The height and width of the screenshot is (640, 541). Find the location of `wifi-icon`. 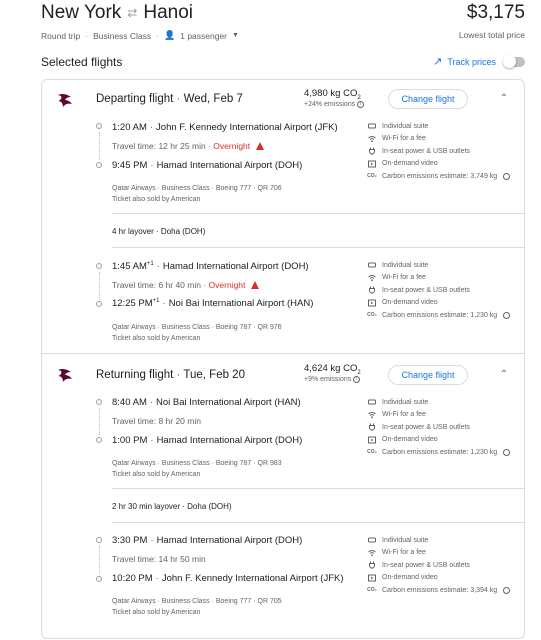

wifi-icon is located at coordinates (372, 553).